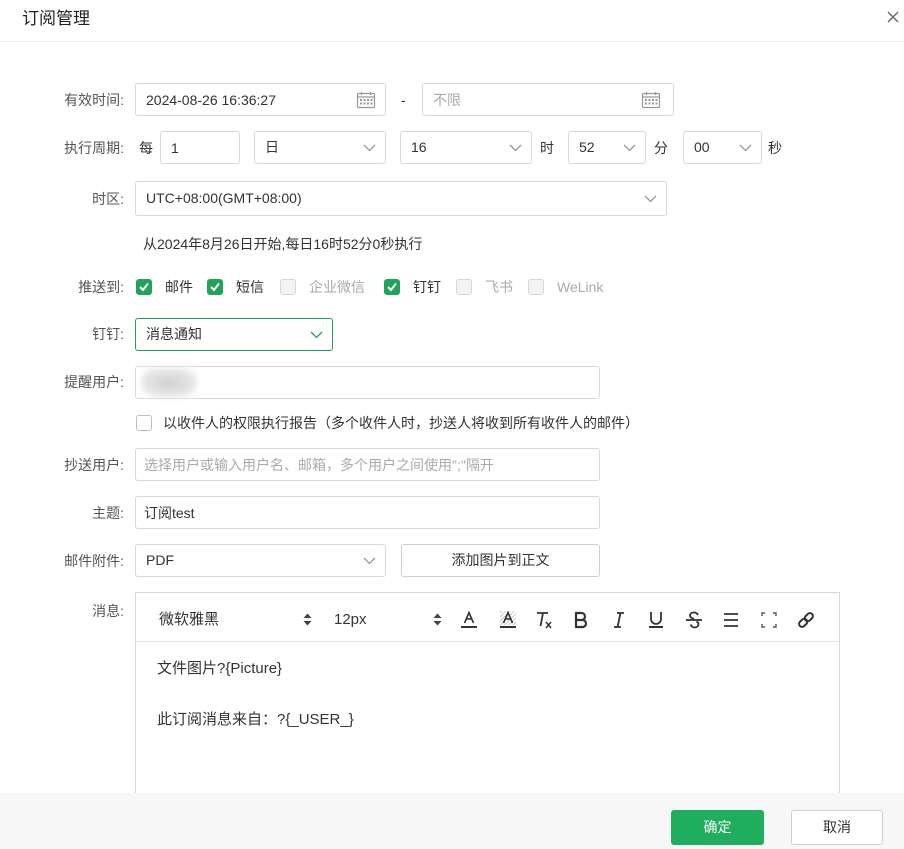 The image size is (904, 849). I want to click on period-unit-select: 日, so click(320, 147).